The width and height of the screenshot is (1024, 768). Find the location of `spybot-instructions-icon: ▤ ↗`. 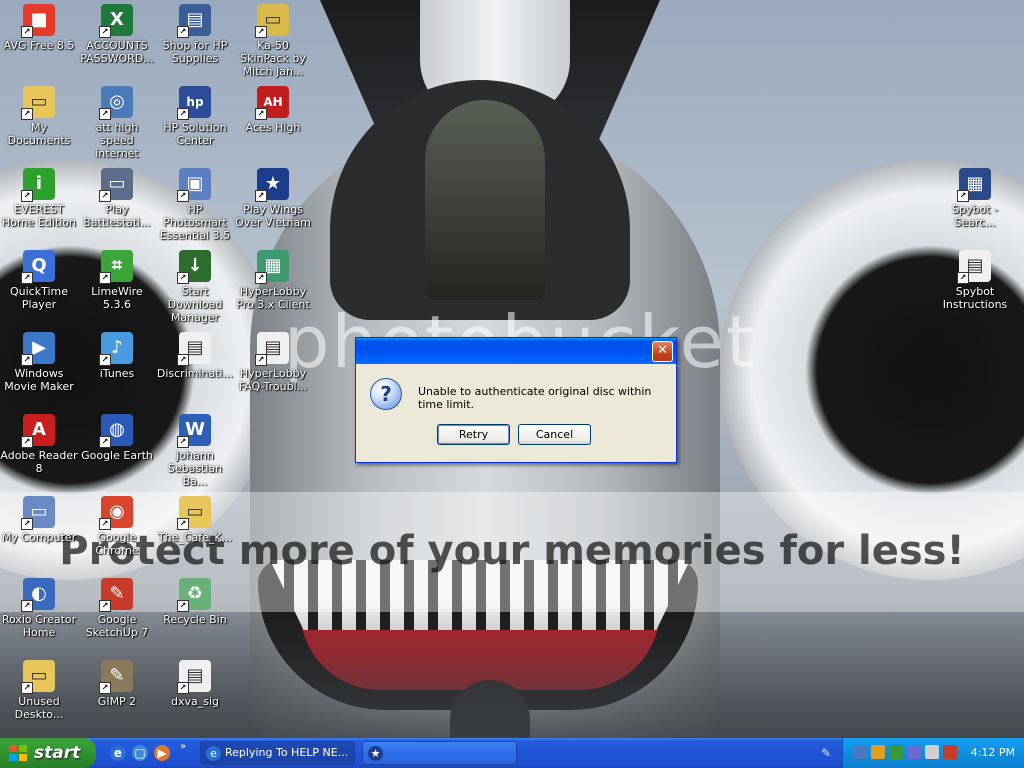

spybot-instructions-icon: ▤ ↗ is located at coordinates (974, 267).